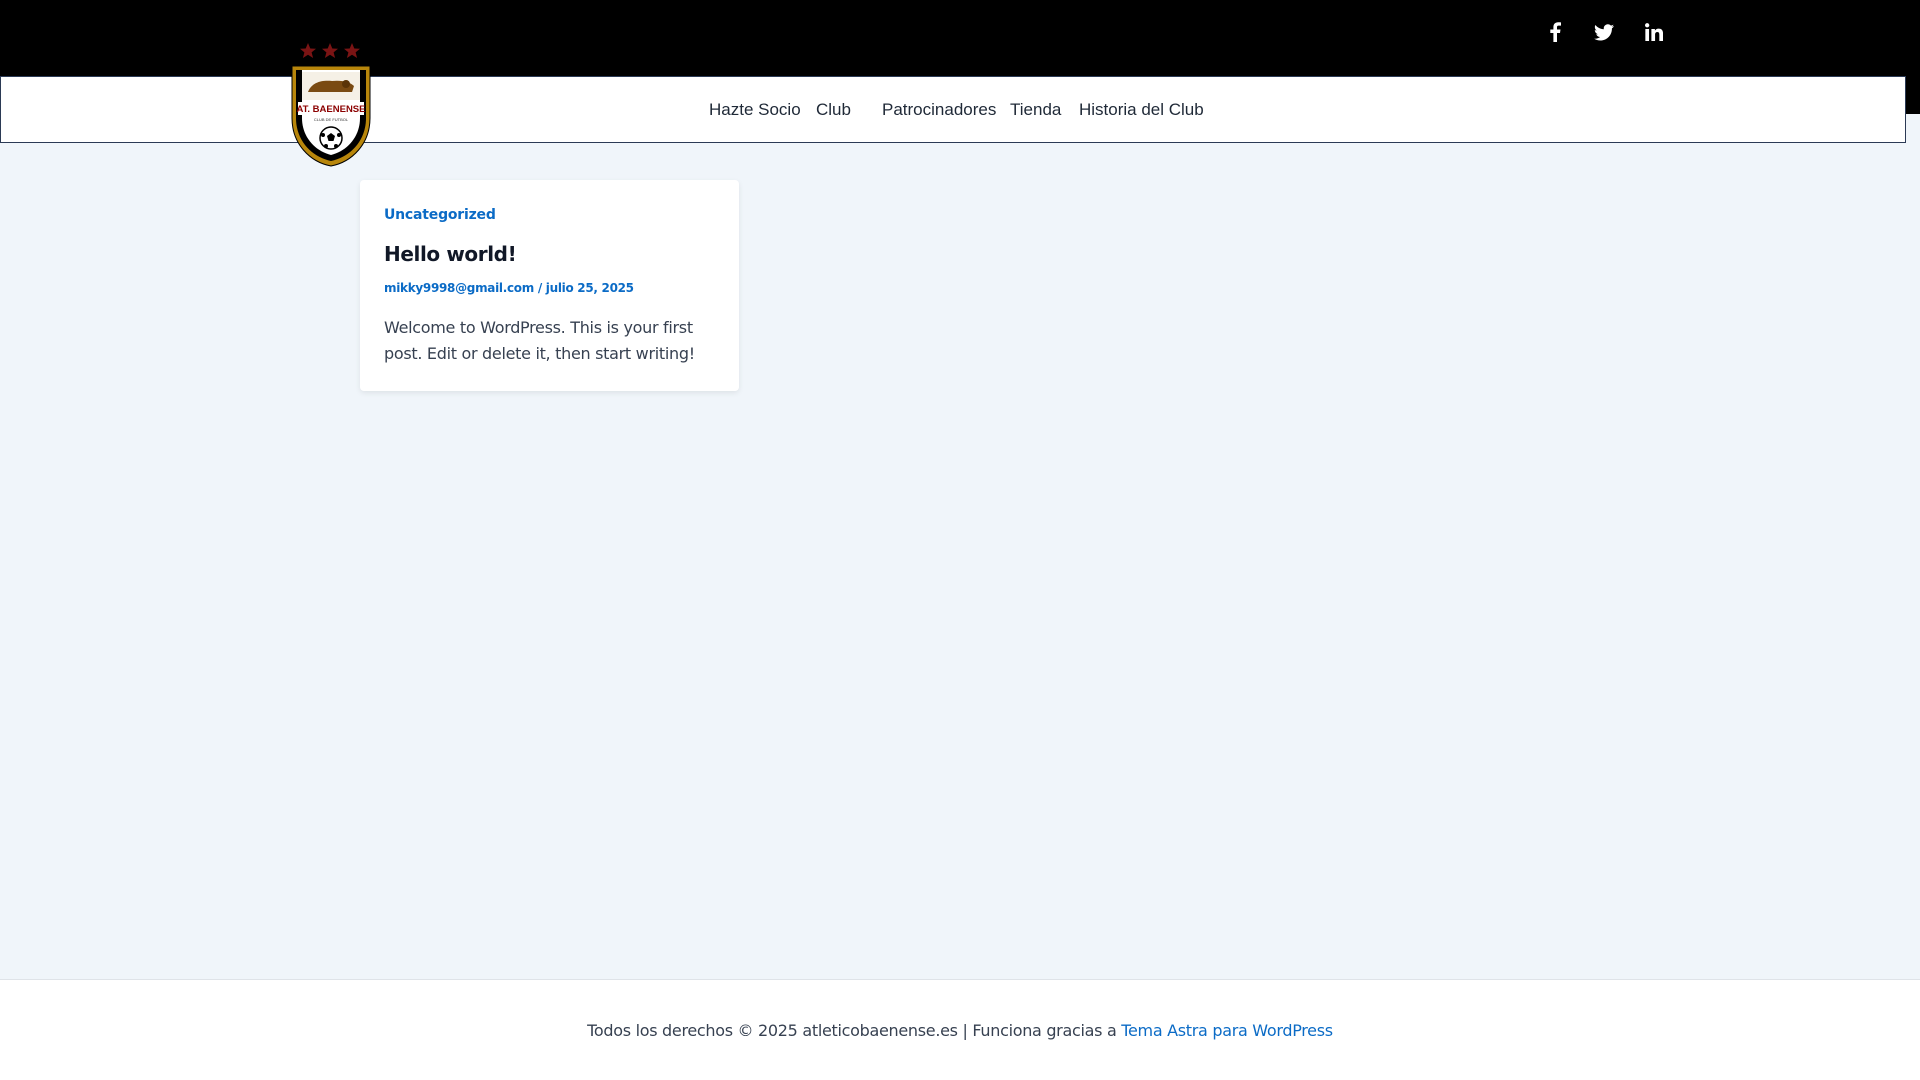 The width and height of the screenshot is (1920, 1080). Describe the element at coordinates (1654, 32) in the screenshot. I see `linkedin-icon` at that location.